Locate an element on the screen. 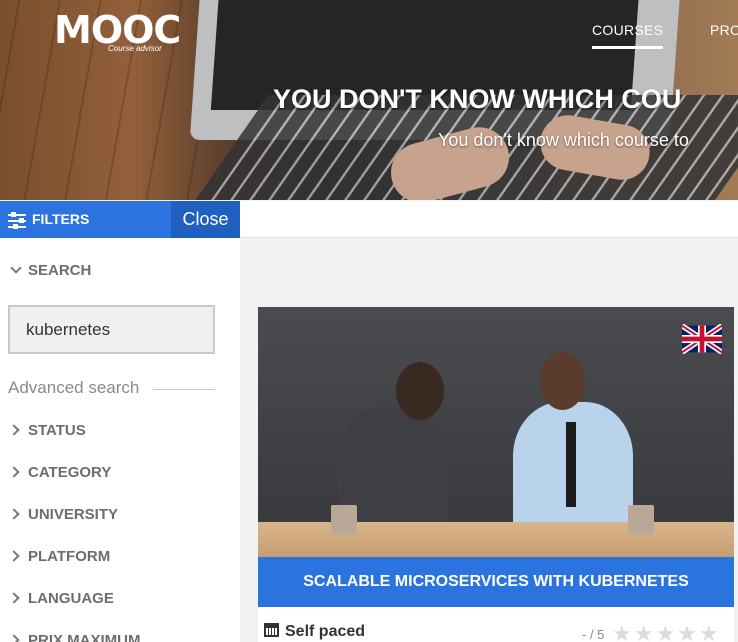 This screenshot has height=642, width=738. filter-status: STATUS is located at coordinates (47, 430).